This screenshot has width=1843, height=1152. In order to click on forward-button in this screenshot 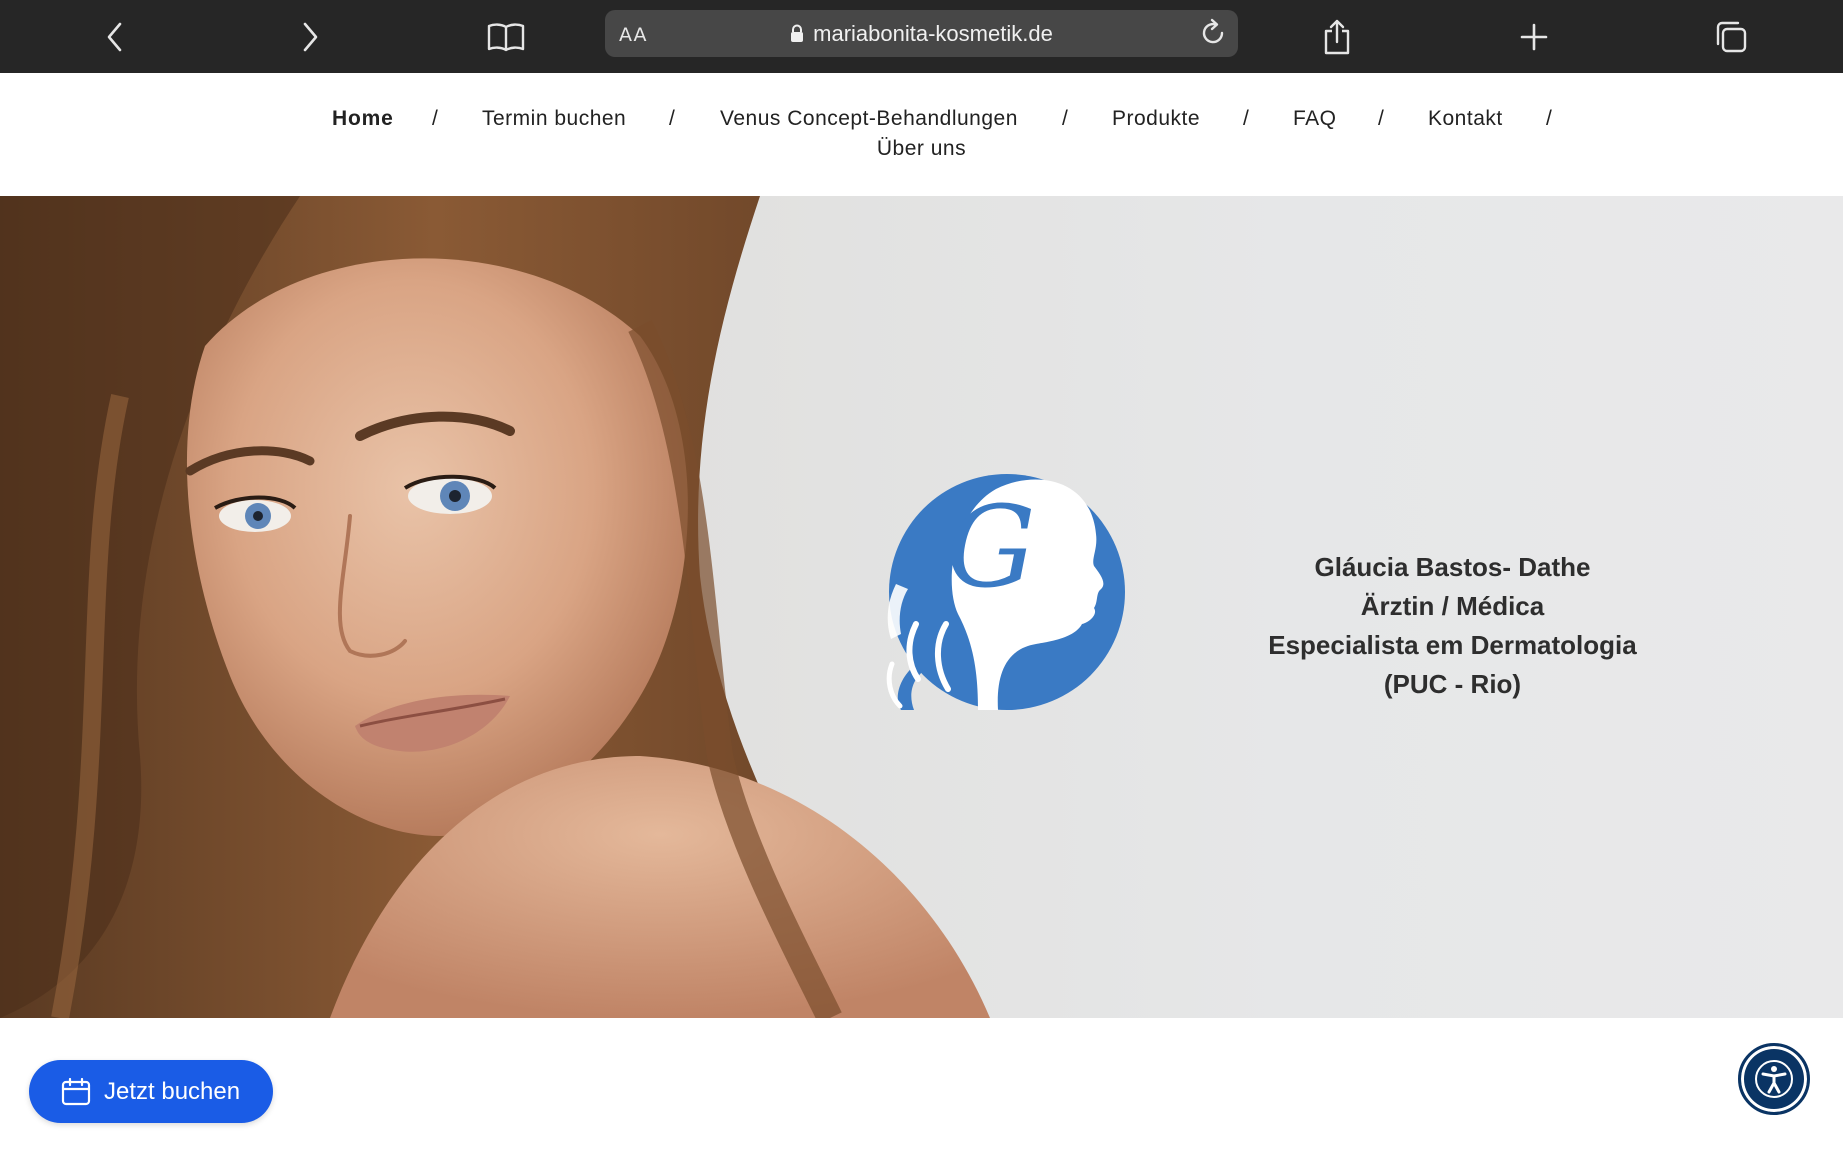, I will do `click(310, 36)`.